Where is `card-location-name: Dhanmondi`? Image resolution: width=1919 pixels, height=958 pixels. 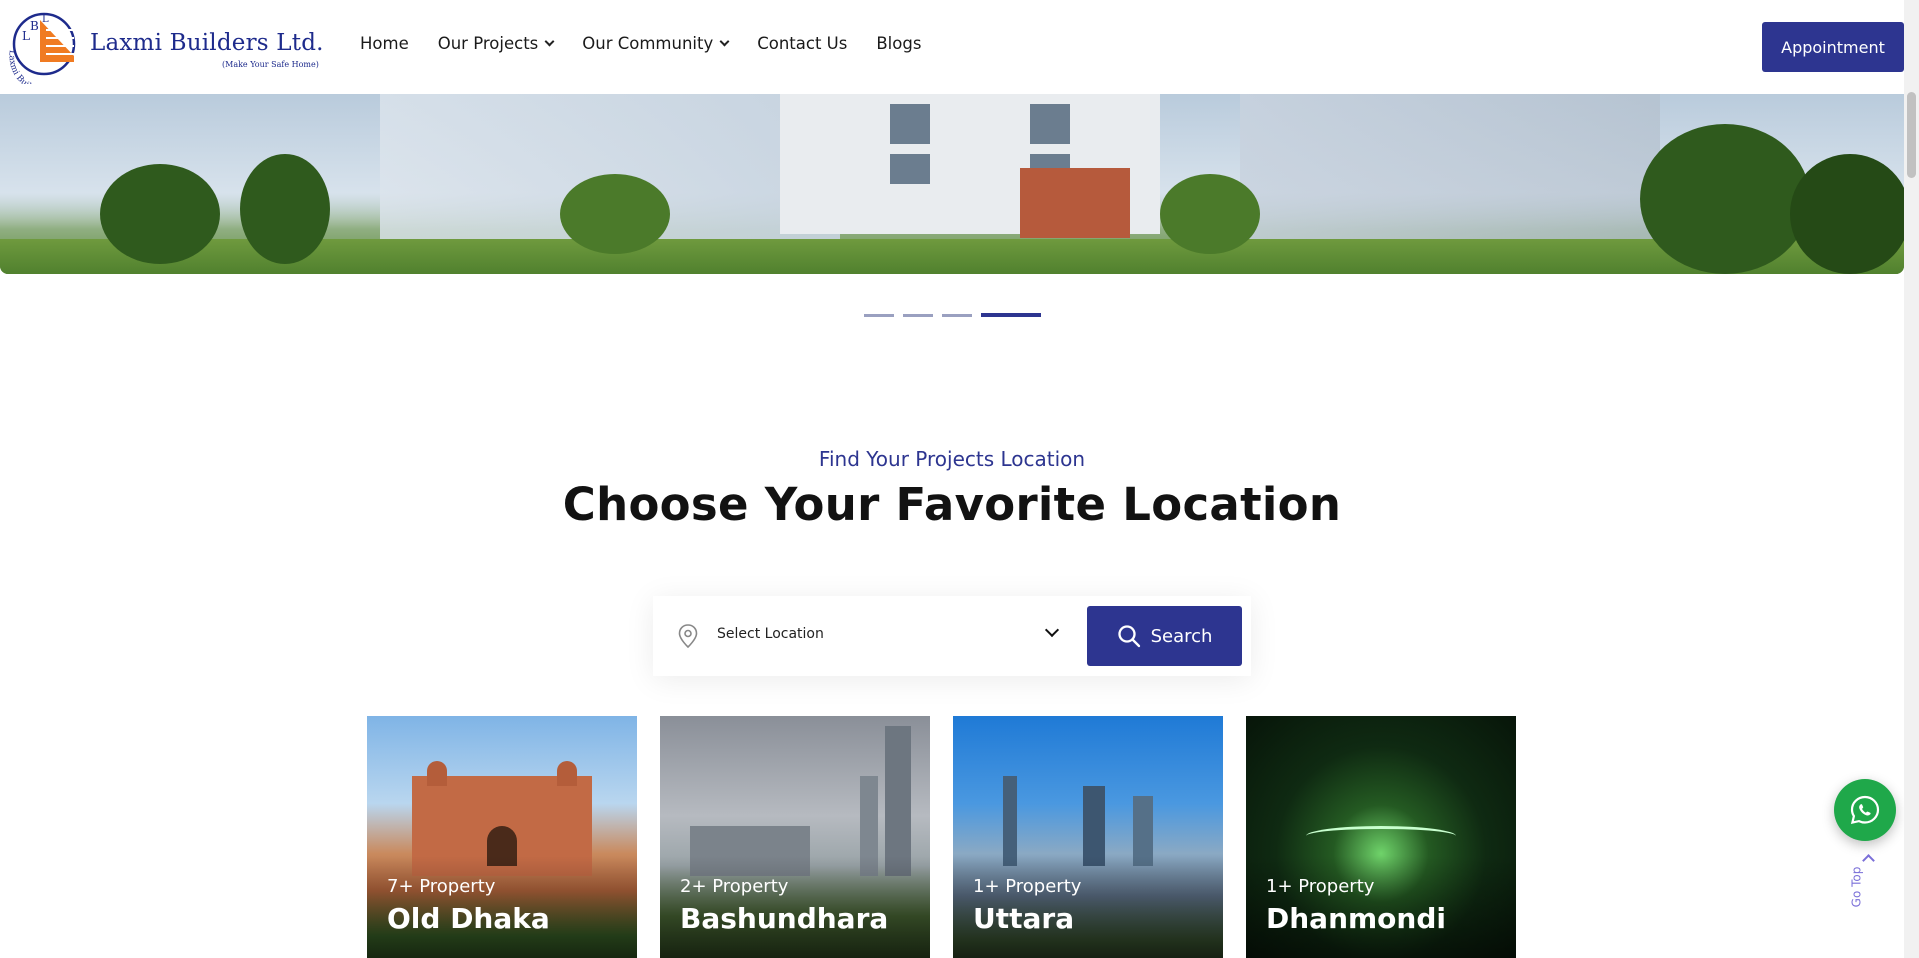 card-location-name: Dhanmondi is located at coordinates (1356, 918).